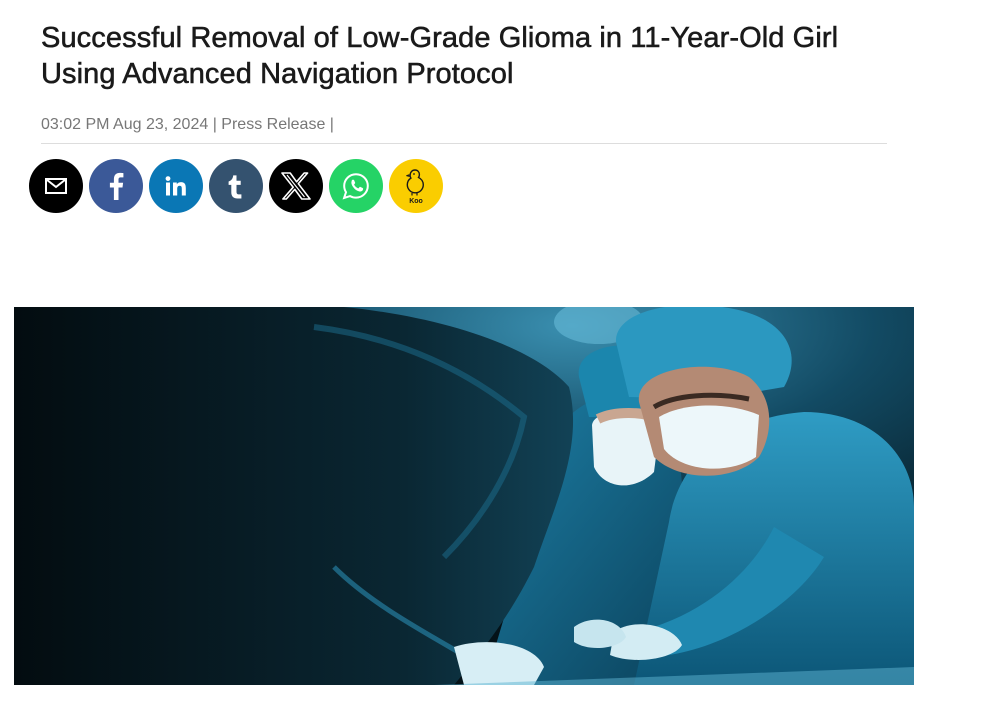  I want to click on headline-line-2: Using Advanced Navigation Protocol, so click(277, 74).